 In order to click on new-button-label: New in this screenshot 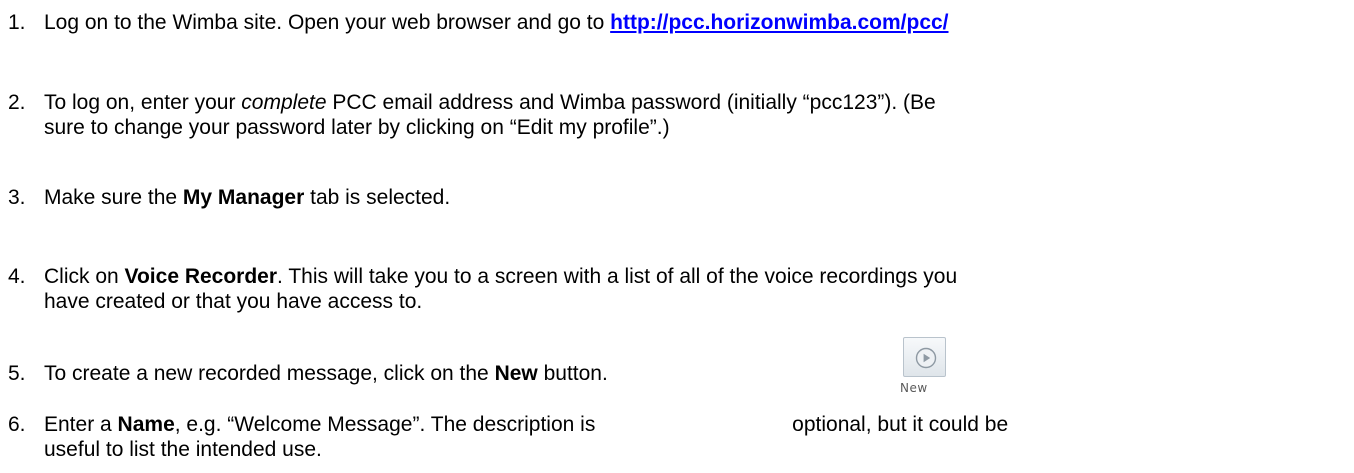, I will do `click(914, 388)`.